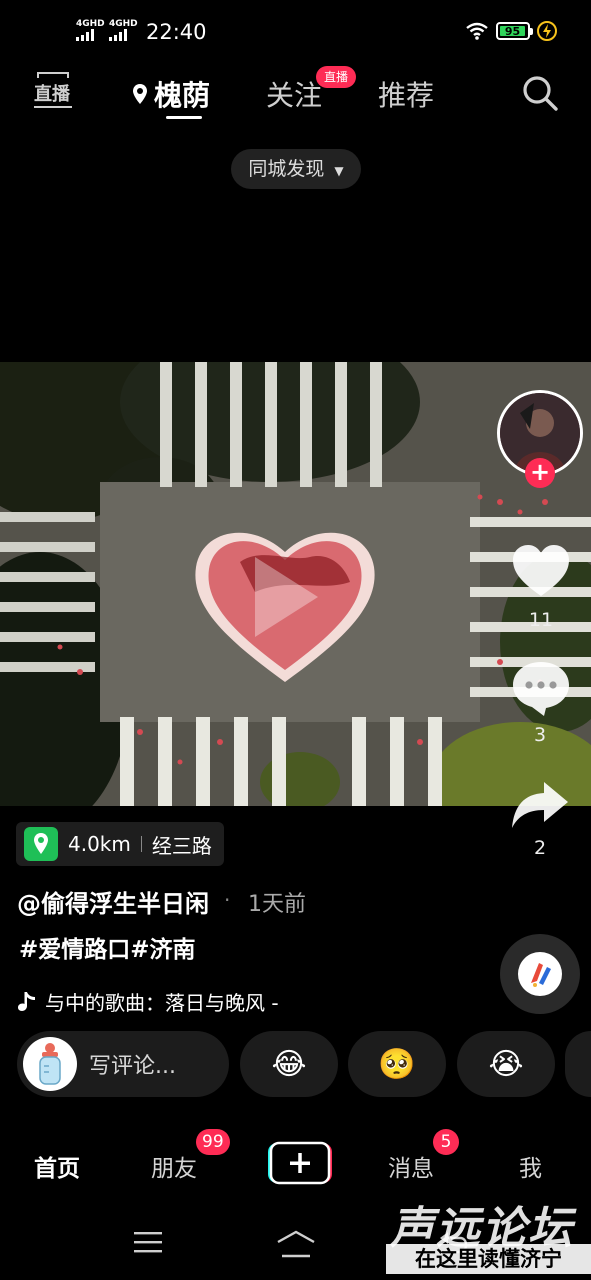 The image size is (591, 1280). I want to click on pleading-emoji-icon: 🥺, so click(397, 1064).